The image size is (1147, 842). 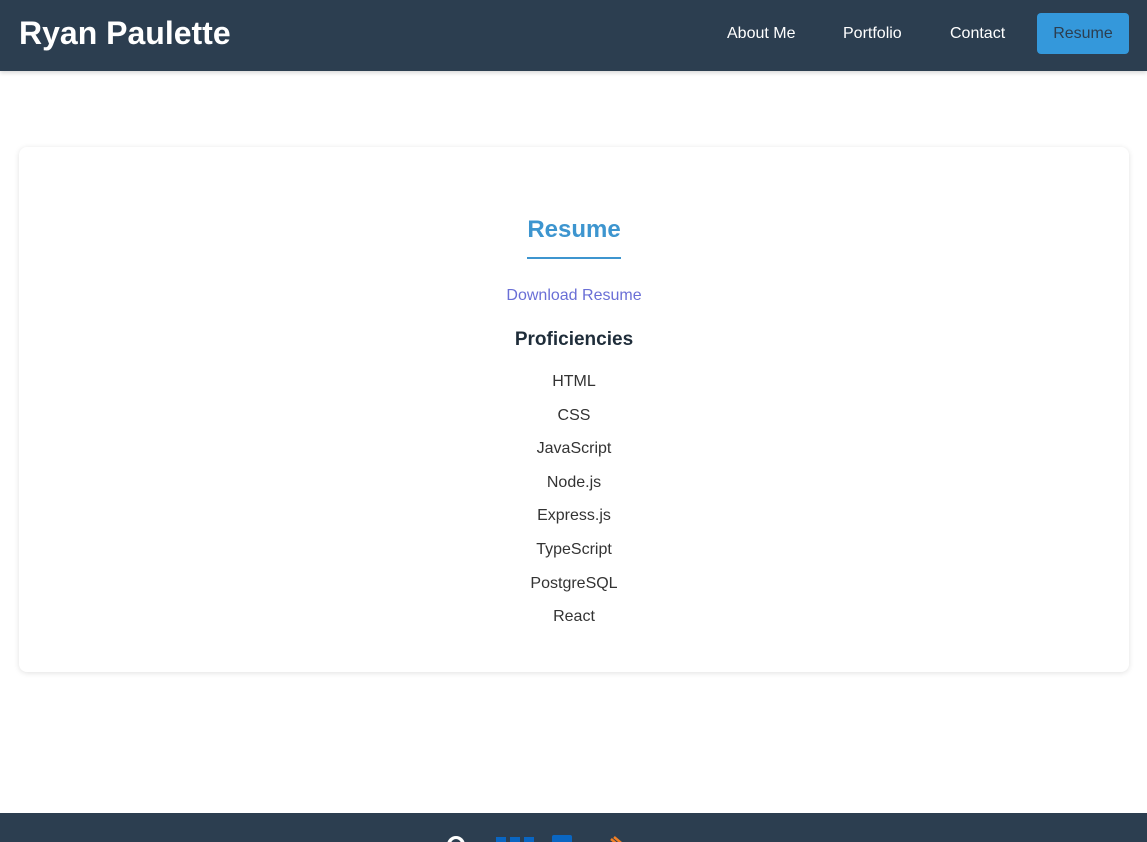 What do you see at coordinates (574, 449) in the screenshot?
I see `proficiency-item: JavaScript` at bounding box center [574, 449].